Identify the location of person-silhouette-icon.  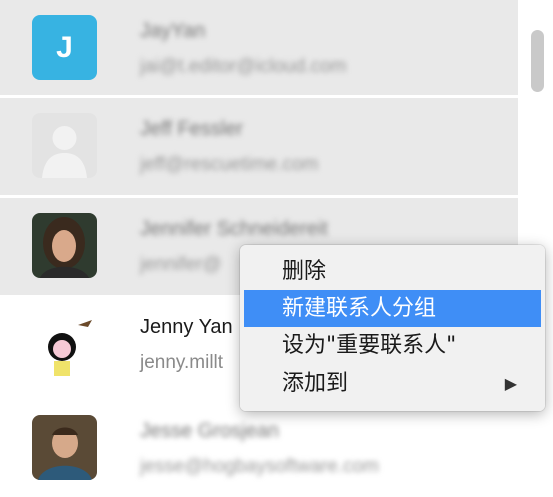
(64, 152).